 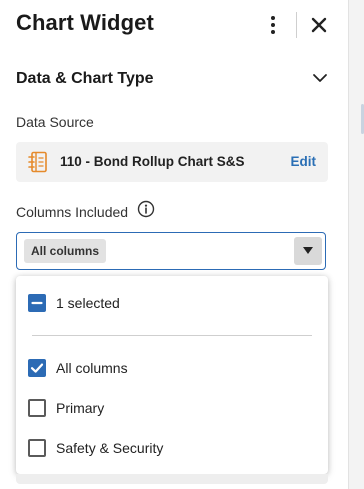 What do you see at coordinates (37, 303) in the screenshot?
I see `indeterminate-checkbox` at bounding box center [37, 303].